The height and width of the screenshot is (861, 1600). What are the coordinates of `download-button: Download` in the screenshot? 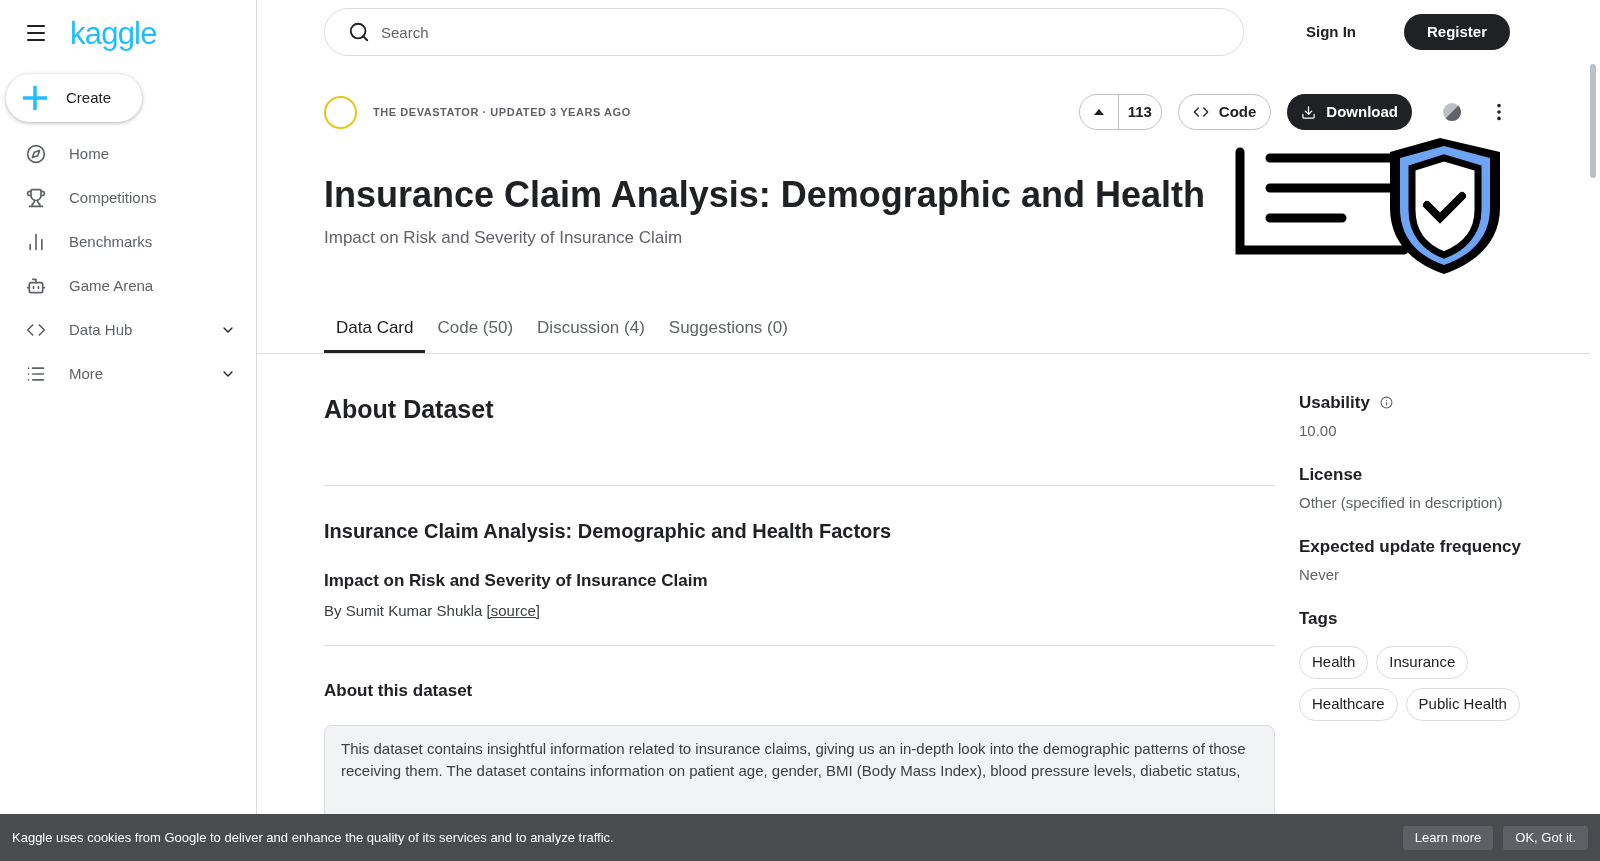 It's located at (1349, 112).